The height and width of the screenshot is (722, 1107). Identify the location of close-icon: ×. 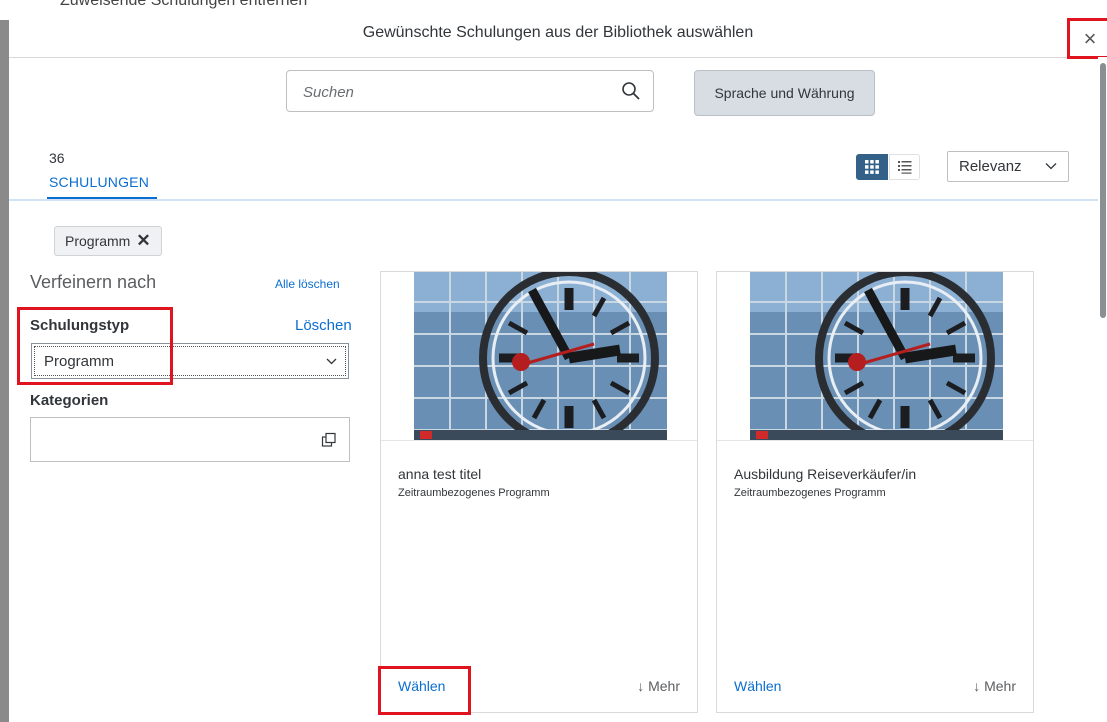
(1090, 38).